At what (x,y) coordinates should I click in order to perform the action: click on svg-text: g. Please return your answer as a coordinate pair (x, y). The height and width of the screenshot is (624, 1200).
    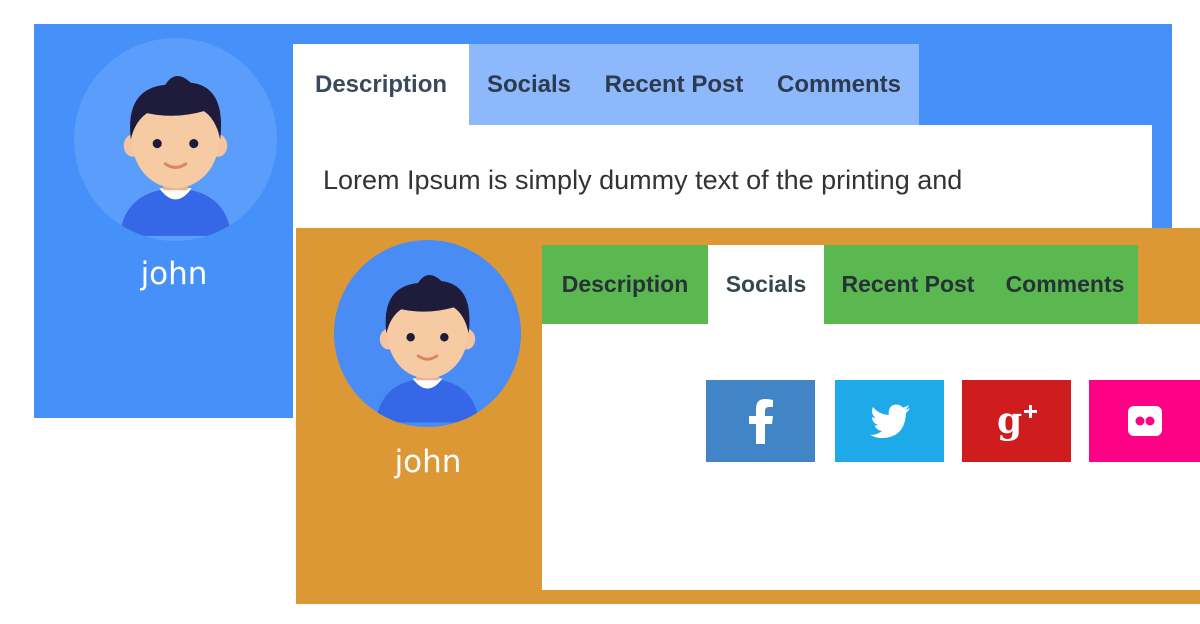
    Looking at the image, I should click on (1009, 421).